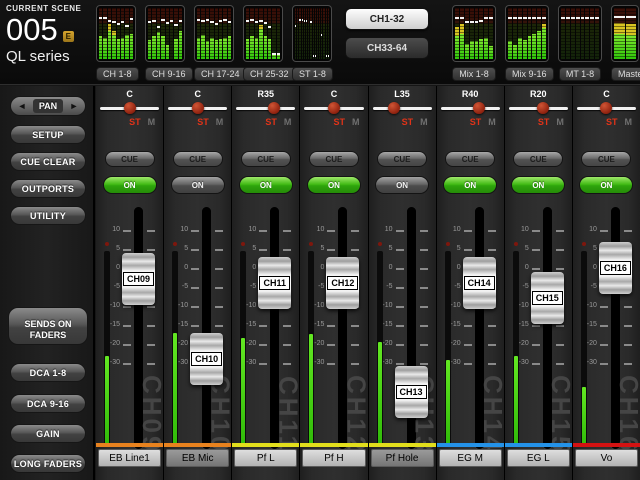 The width and height of the screenshot is (640, 480). I want to click on channel-name: EB Mic, so click(198, 458).